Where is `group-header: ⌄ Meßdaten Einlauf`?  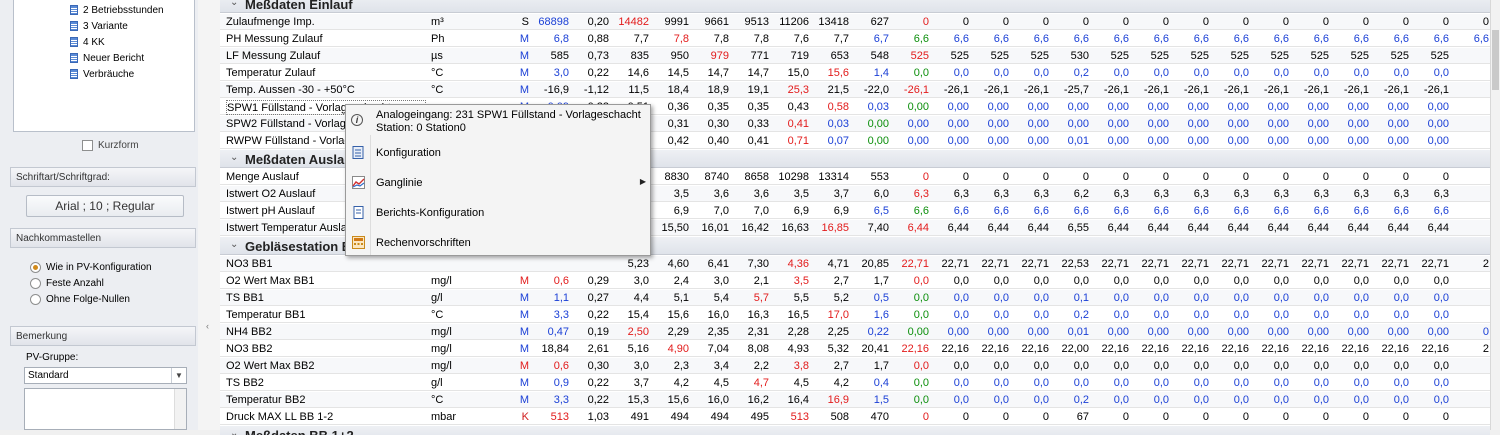
group-header: ⌄ Meßdaten Einlauf is located at coordinates (855, 6).